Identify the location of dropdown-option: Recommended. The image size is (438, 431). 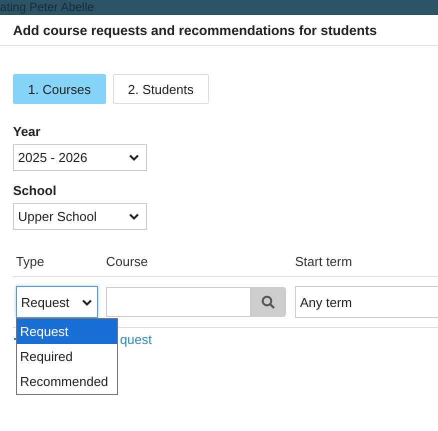
(67, 381).